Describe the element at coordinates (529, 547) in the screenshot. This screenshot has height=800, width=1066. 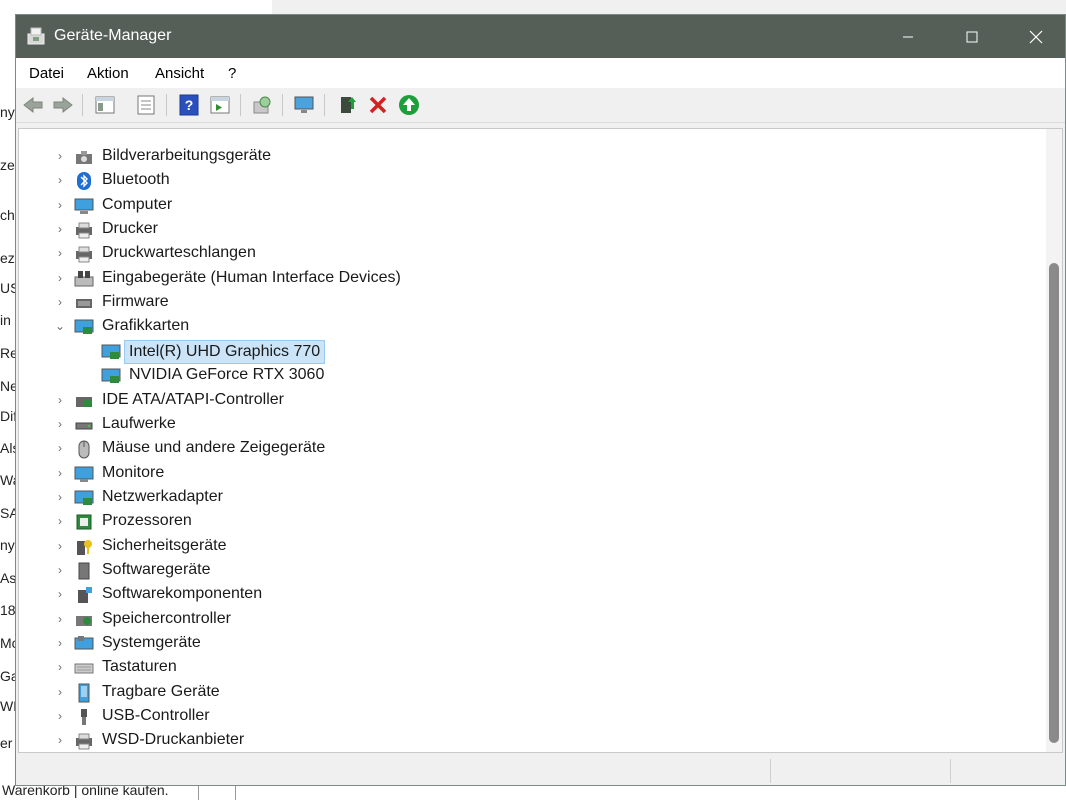
I see `tree-category-item: › Sicherheitsgeräte` at that location.